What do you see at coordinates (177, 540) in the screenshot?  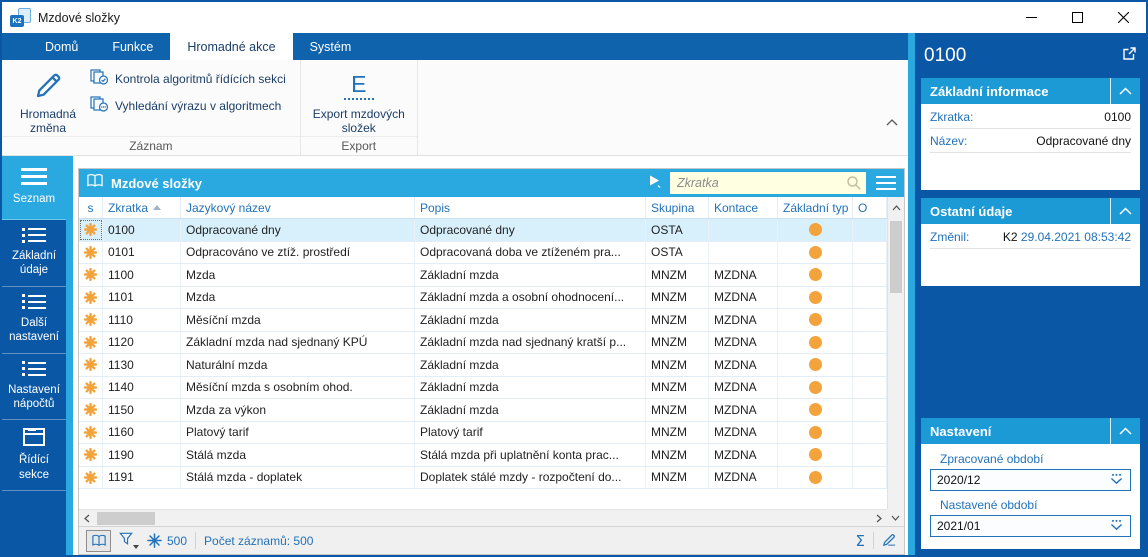 I see `record-limit-value: 500` at bounding box center [177, 540].